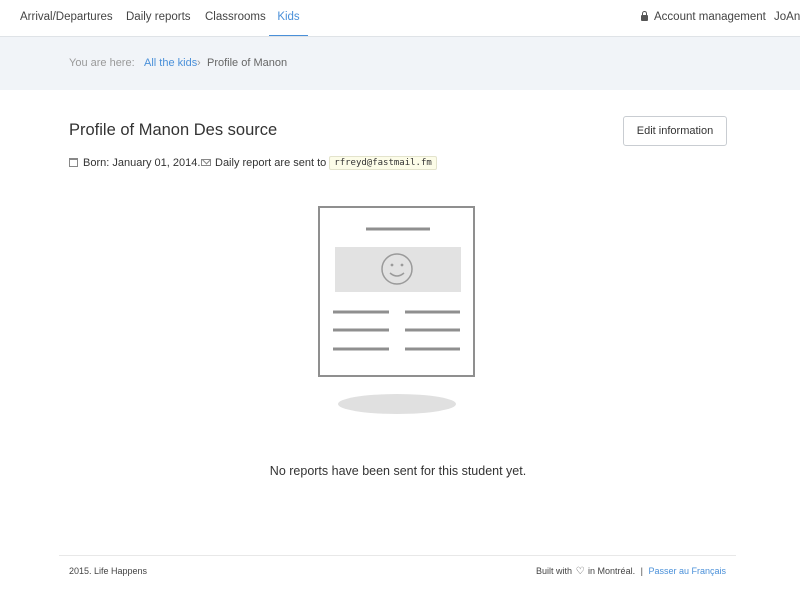 This screenshot has width=800, height=600. What do you see at coordinates (288, 18) in the screenshot?
I see `nav-item-kids: Kids` at bounding box center [288, 18].